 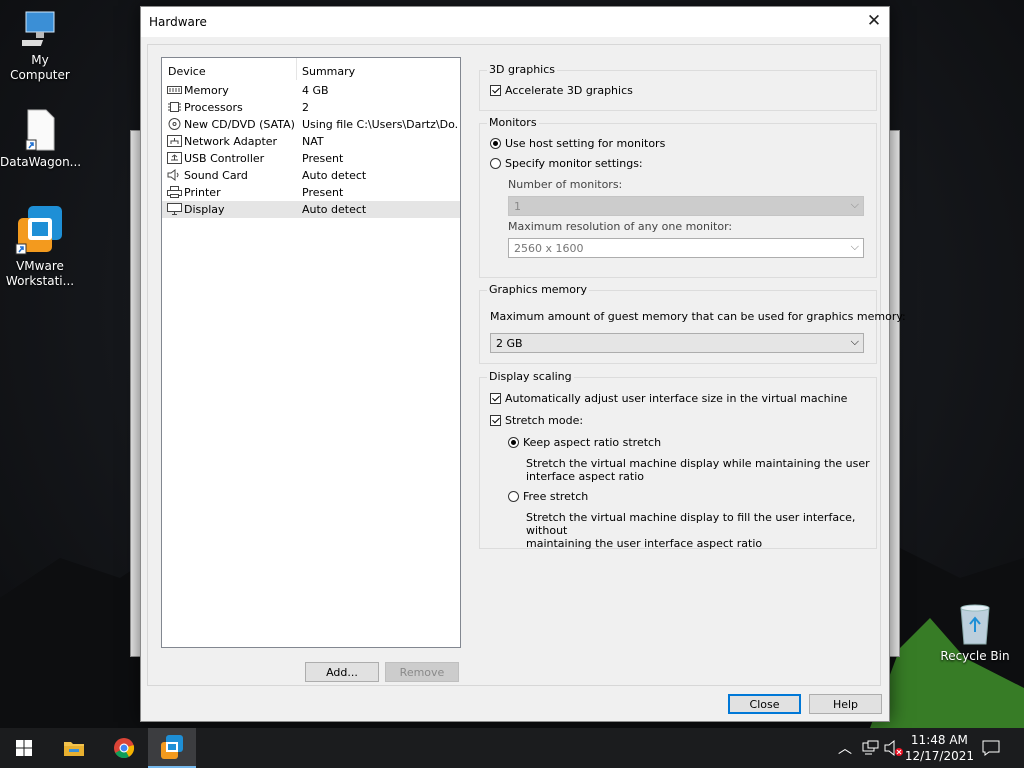 I want to click on clock-date: 12/17/2021, so click(x=939, y=756).